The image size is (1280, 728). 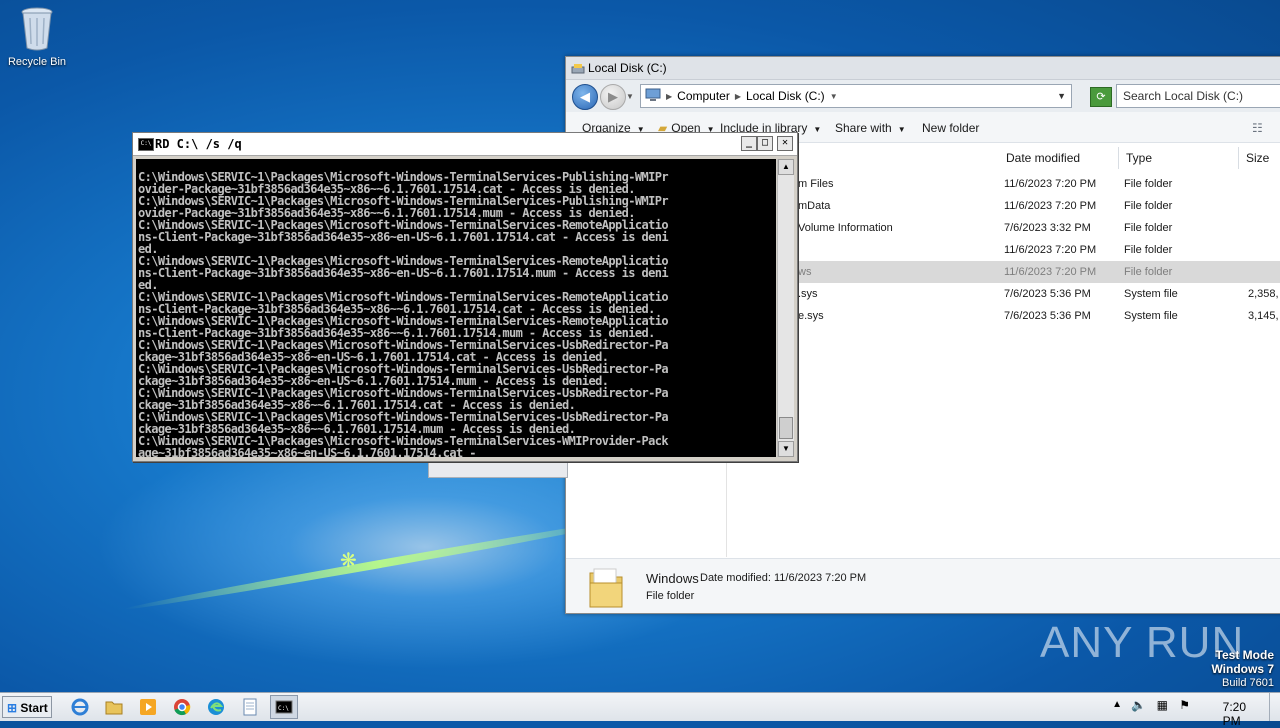 I want to click on column-type: Type, so click(x=1179, y=158).